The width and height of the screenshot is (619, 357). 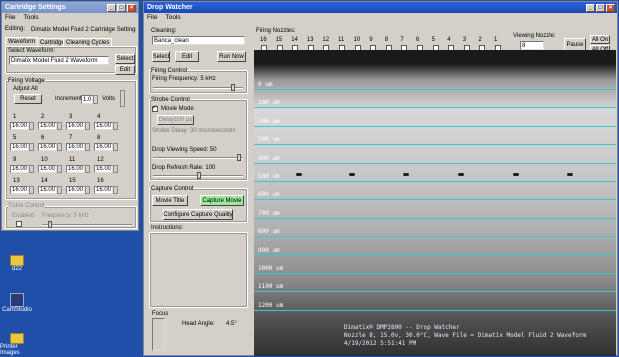 What do you see at coordinates (95, 99) in the screenshot?
I see `increment-spinner` at bounding box center [95, 99].